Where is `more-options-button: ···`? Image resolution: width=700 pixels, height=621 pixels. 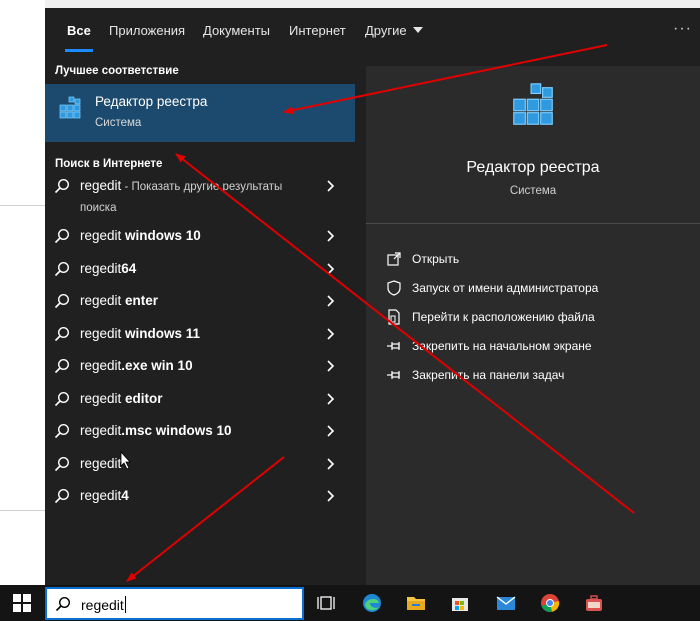 more-options-button: ··· is located at coordinates (682, 29).